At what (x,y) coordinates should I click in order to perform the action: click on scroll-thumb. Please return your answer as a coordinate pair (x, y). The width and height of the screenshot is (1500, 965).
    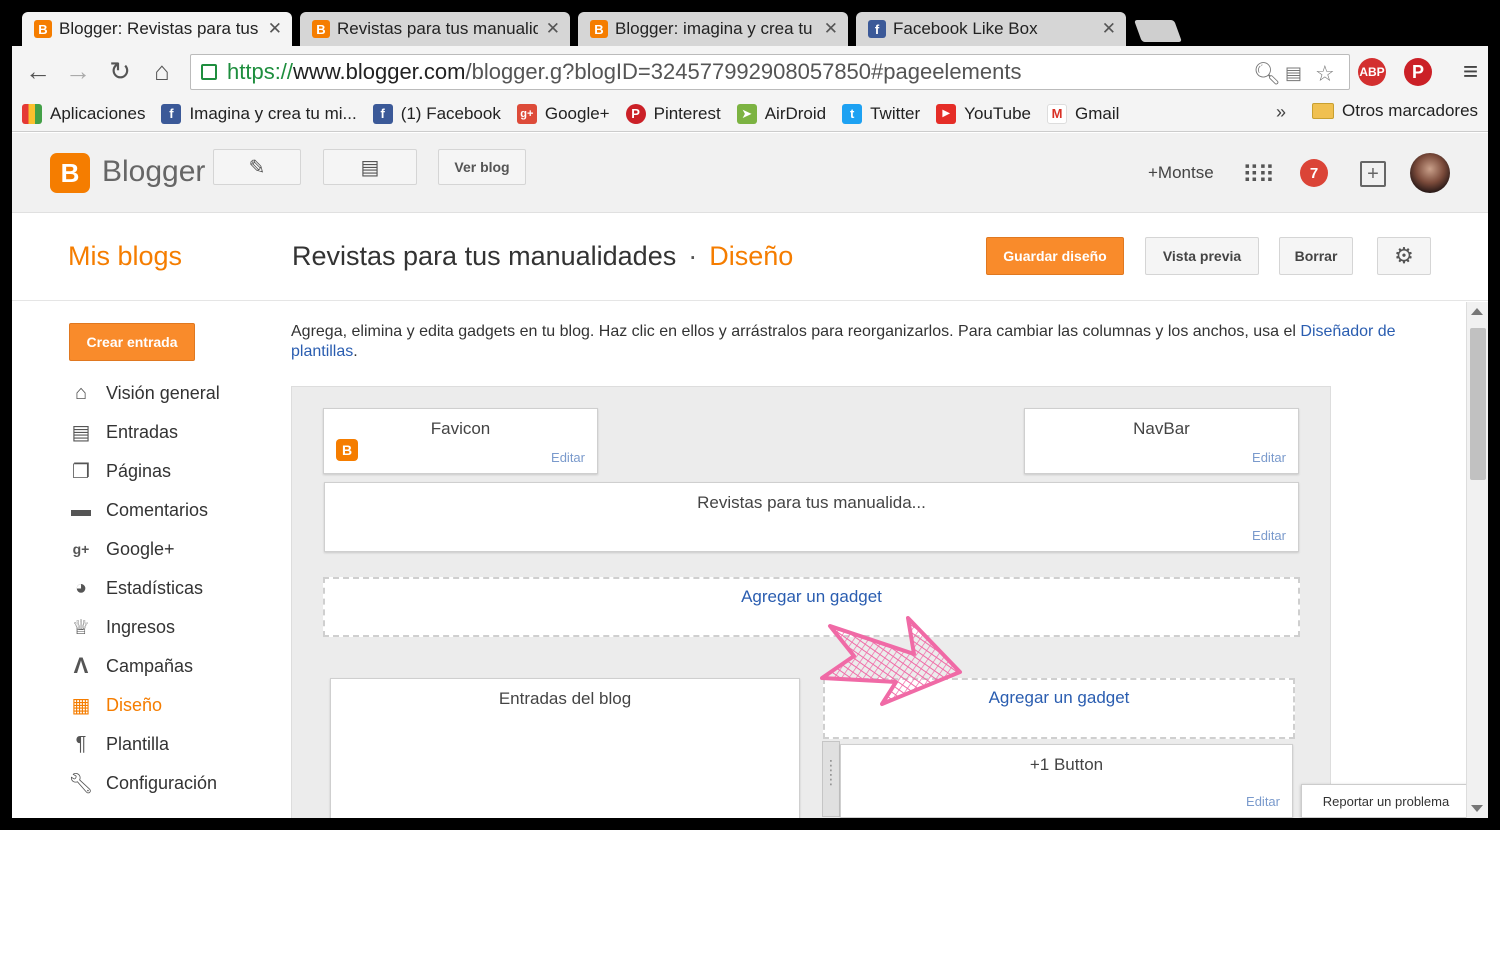
    Looking at the image, I should click on (1478, 404).